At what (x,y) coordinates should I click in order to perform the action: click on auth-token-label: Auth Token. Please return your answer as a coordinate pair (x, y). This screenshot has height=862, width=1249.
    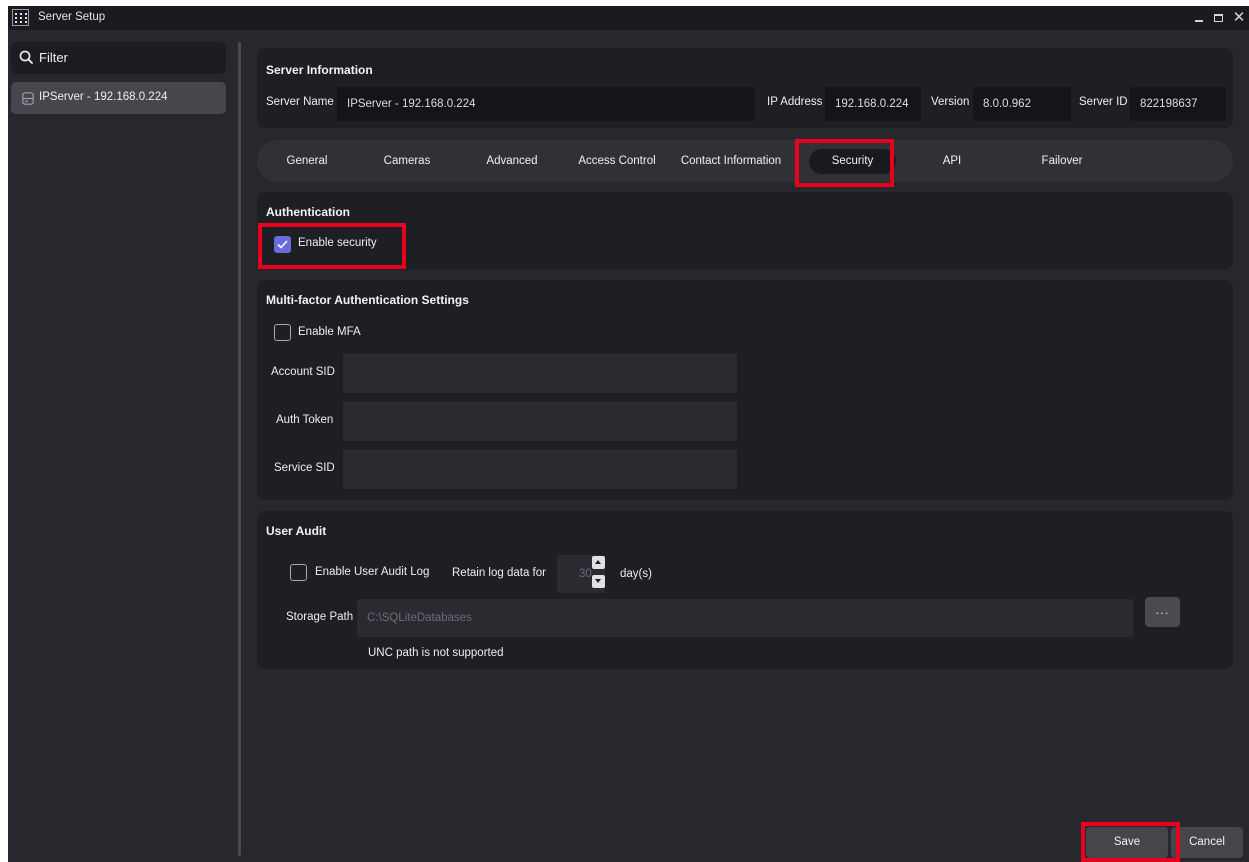
    Looking at the image, I should click on (305, 420).